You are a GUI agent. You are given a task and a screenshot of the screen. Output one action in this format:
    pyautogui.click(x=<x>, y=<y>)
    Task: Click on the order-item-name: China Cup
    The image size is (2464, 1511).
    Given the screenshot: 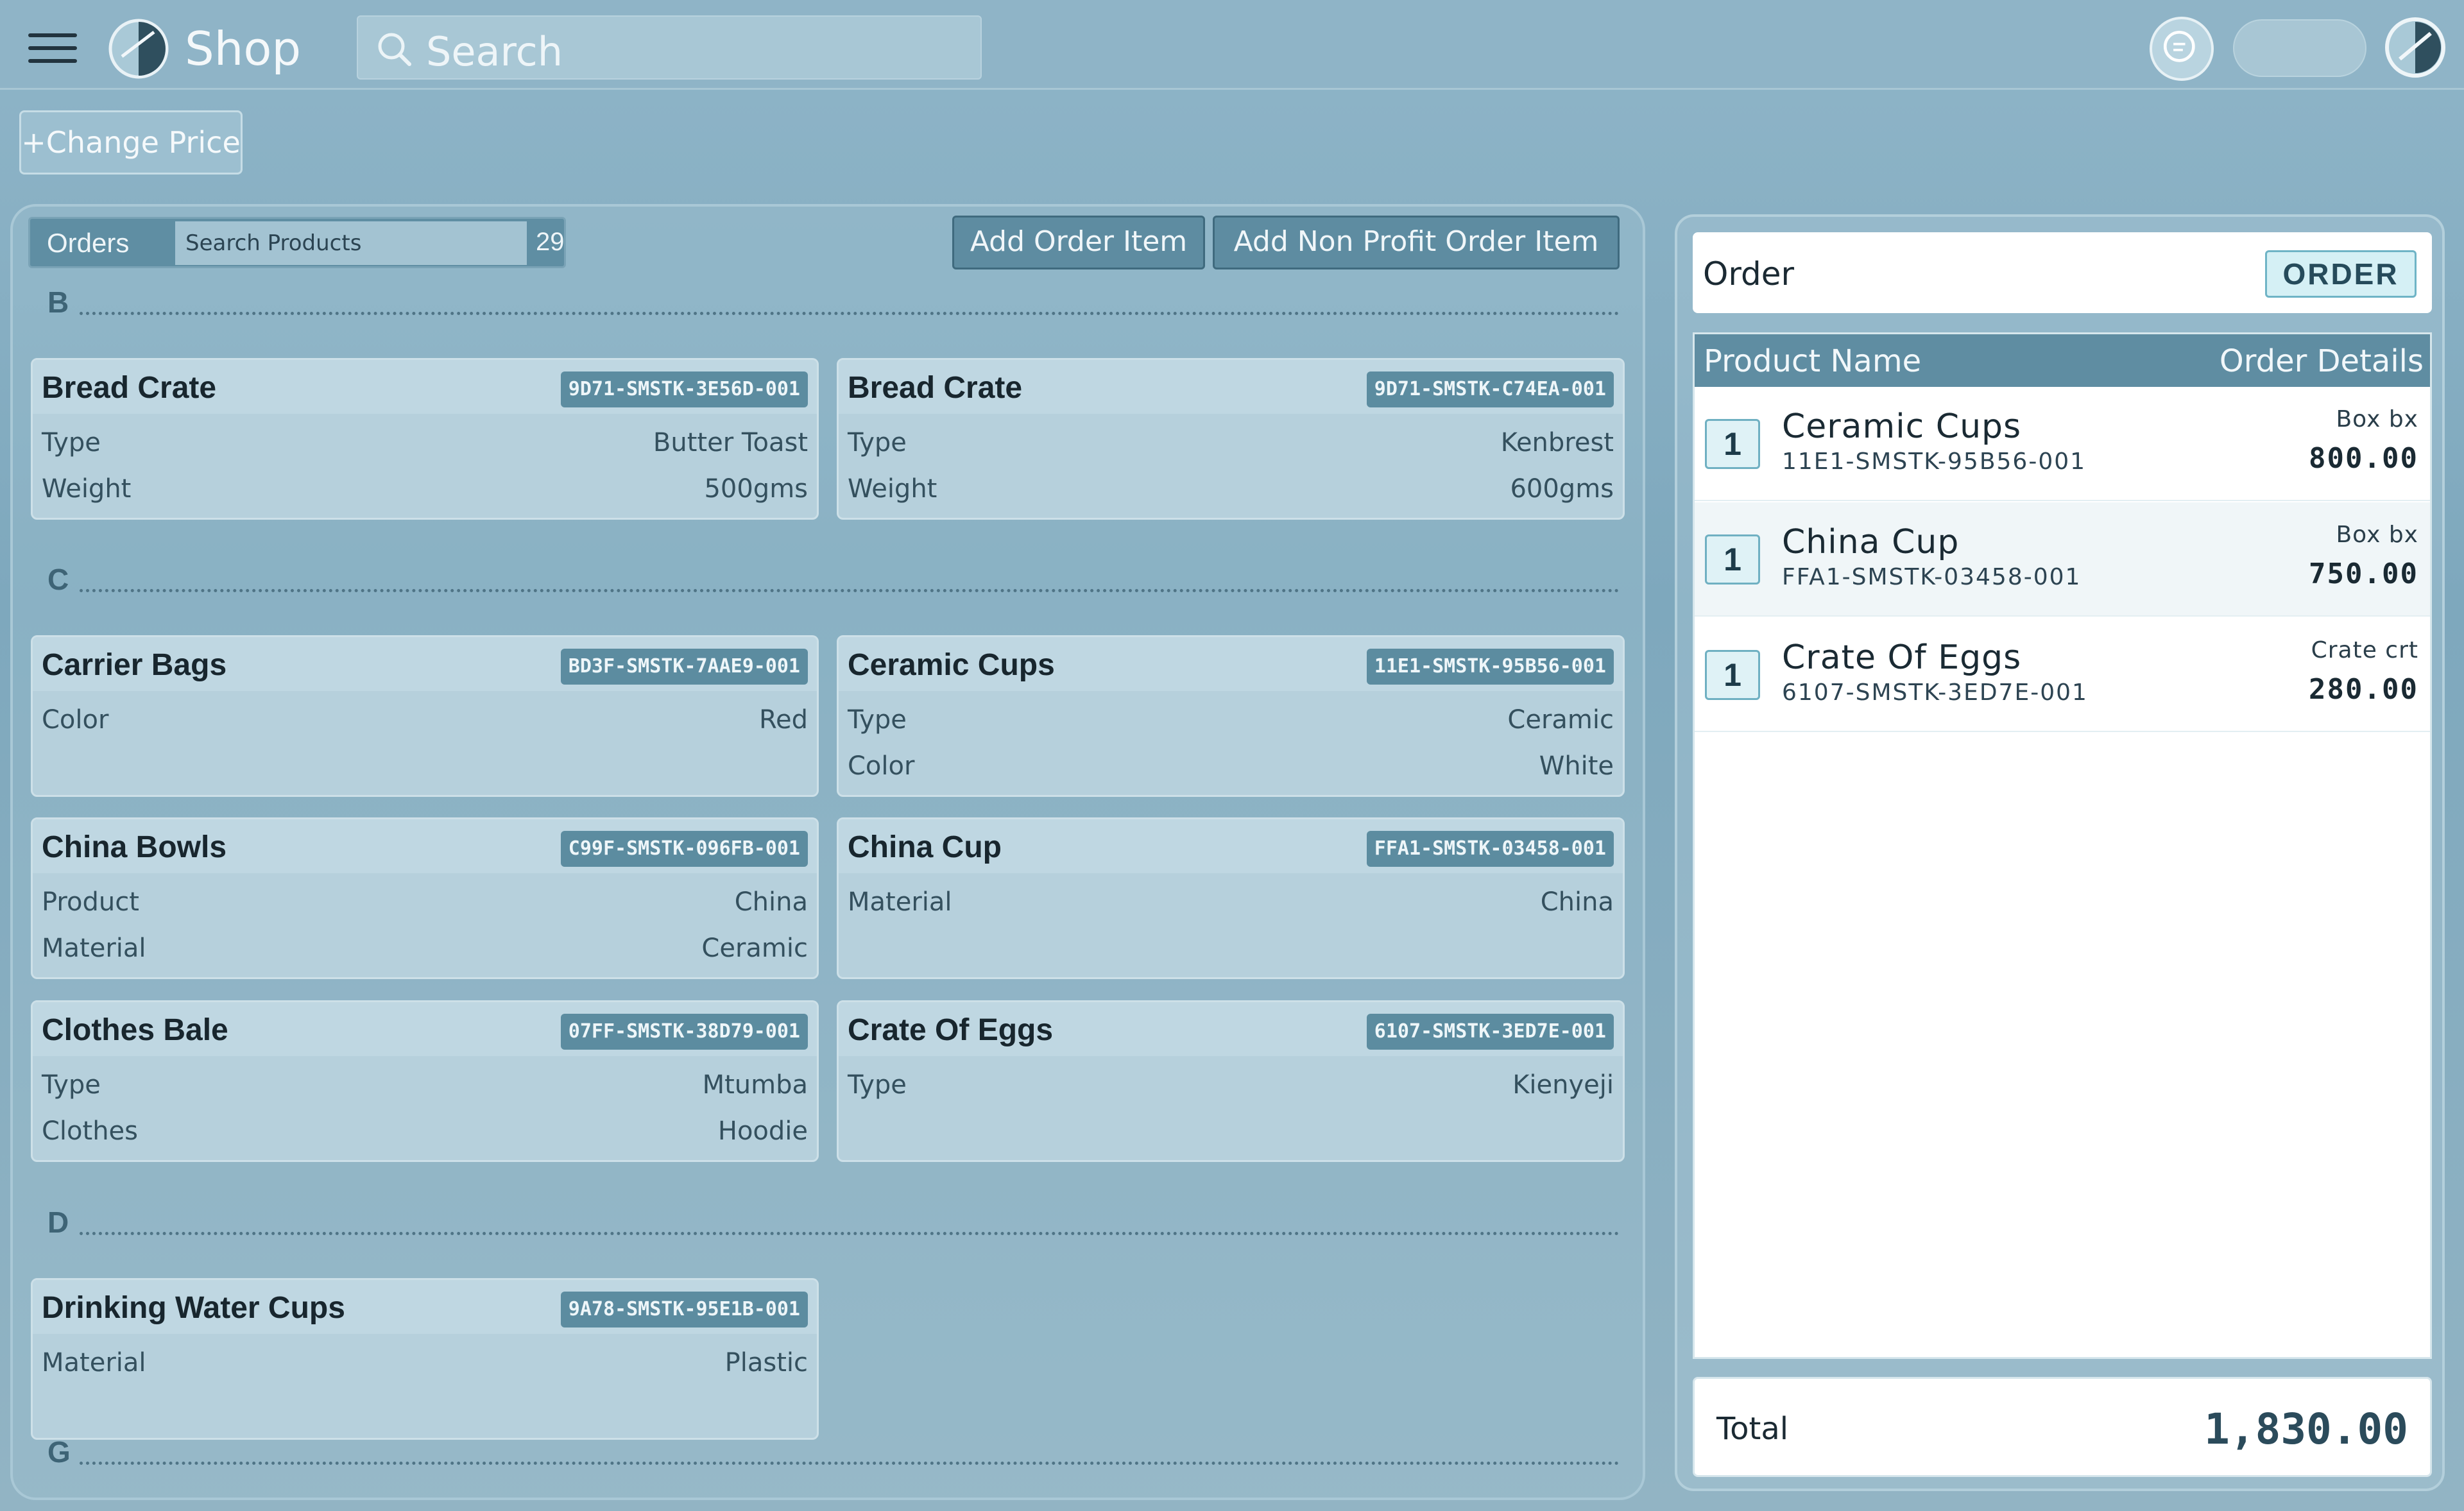 What is the action you would take?
    pyautogui.click(x=1871, y=542)
    